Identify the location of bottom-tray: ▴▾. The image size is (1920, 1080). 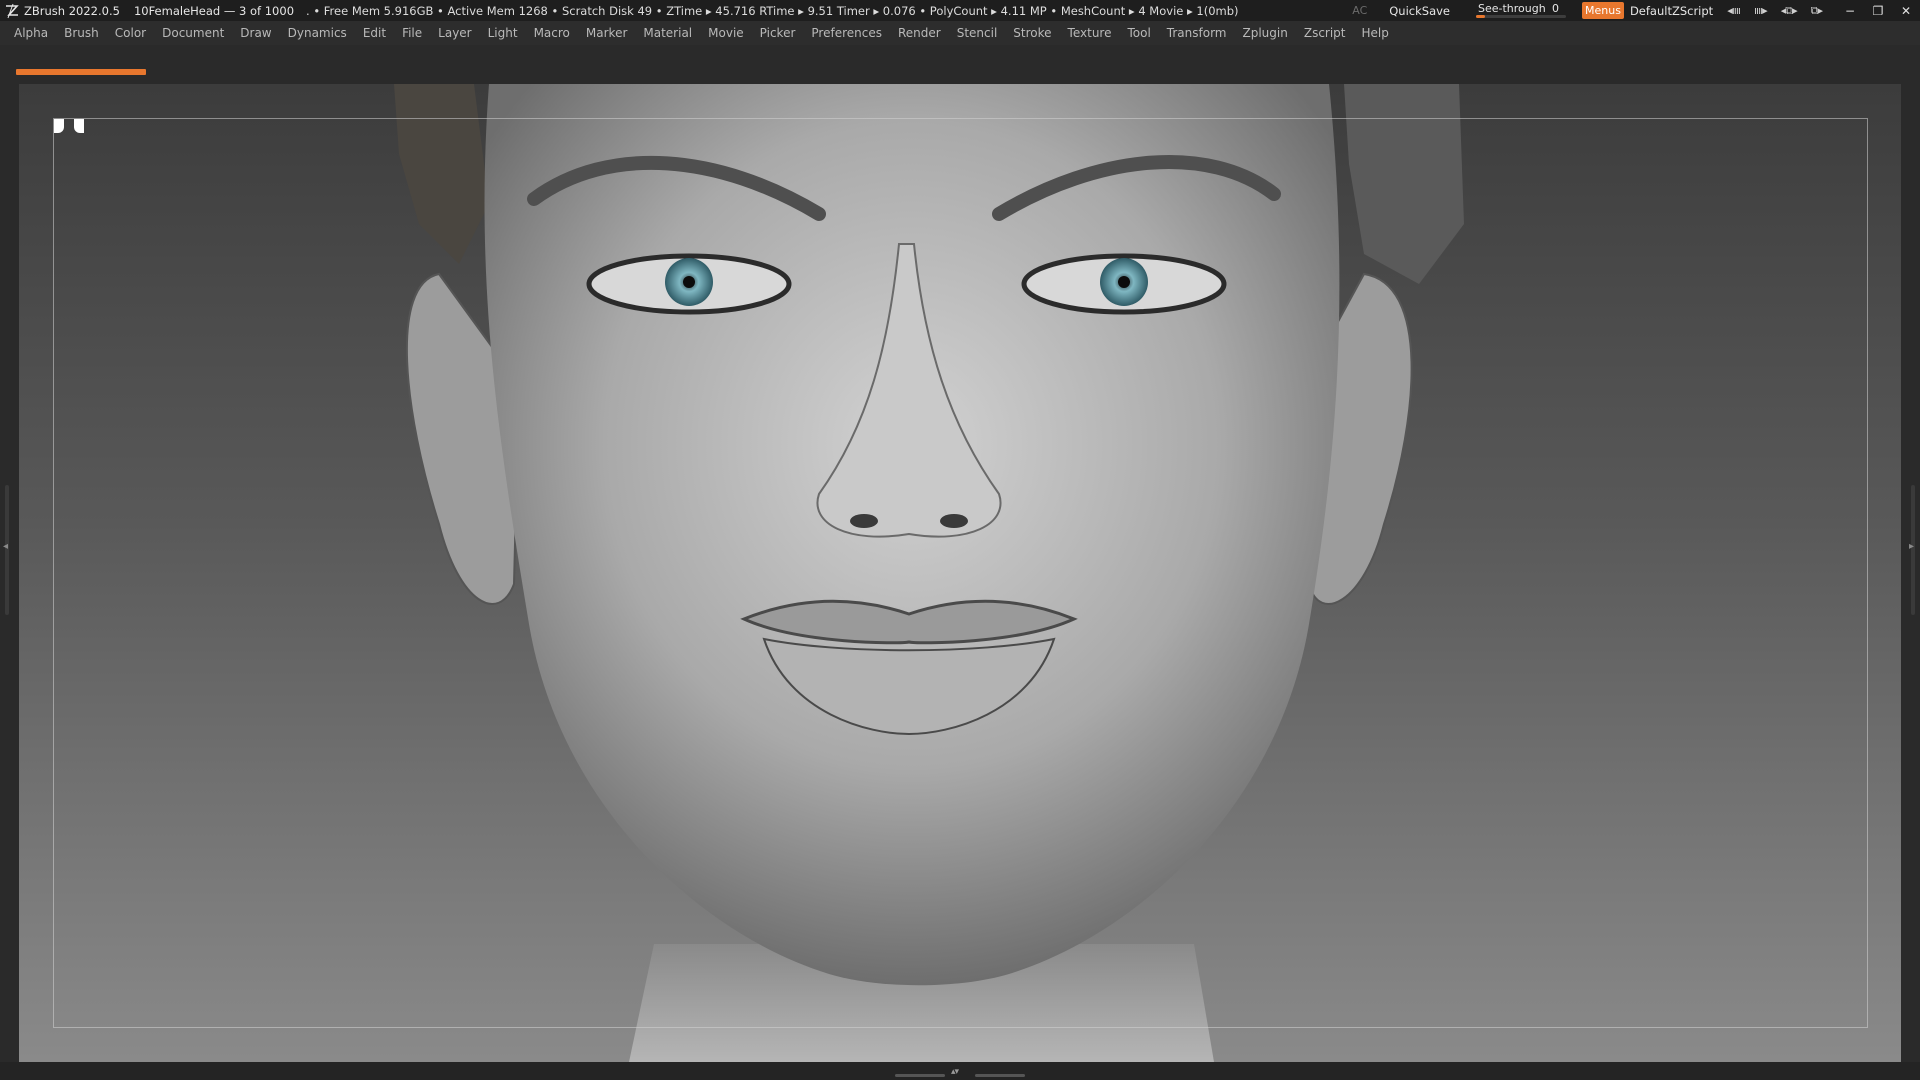
(960, 1071).